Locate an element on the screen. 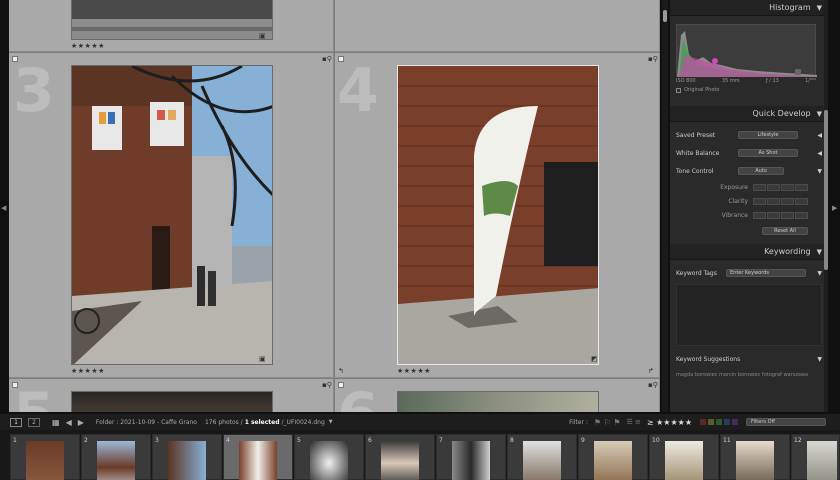 The width and height of the screenshot is (840, 480). reset-all-button: Reset All is located at coordinates (785, 231).